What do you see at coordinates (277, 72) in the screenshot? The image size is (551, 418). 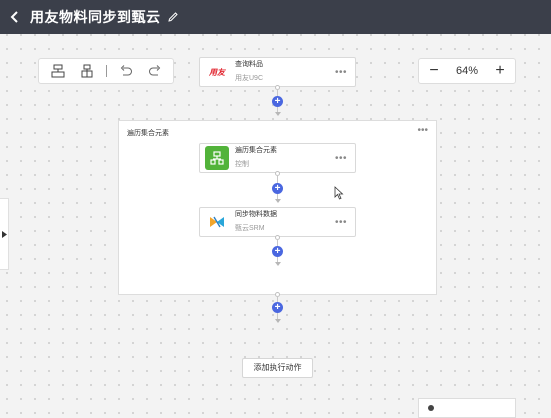 I see `query-node: 用友 查询料品 用友U9C •••` at bounding box center [277, 72].